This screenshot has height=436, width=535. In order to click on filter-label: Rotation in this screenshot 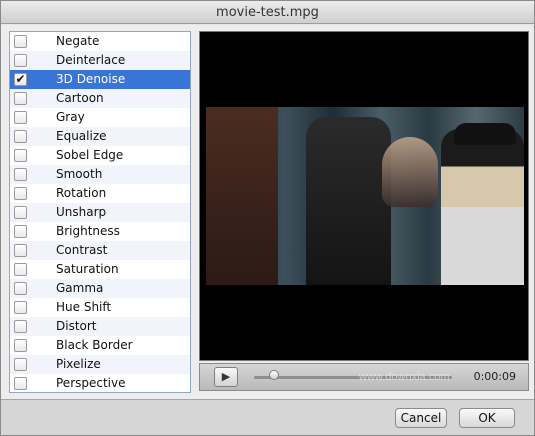, I will do `click(81, 193)`.